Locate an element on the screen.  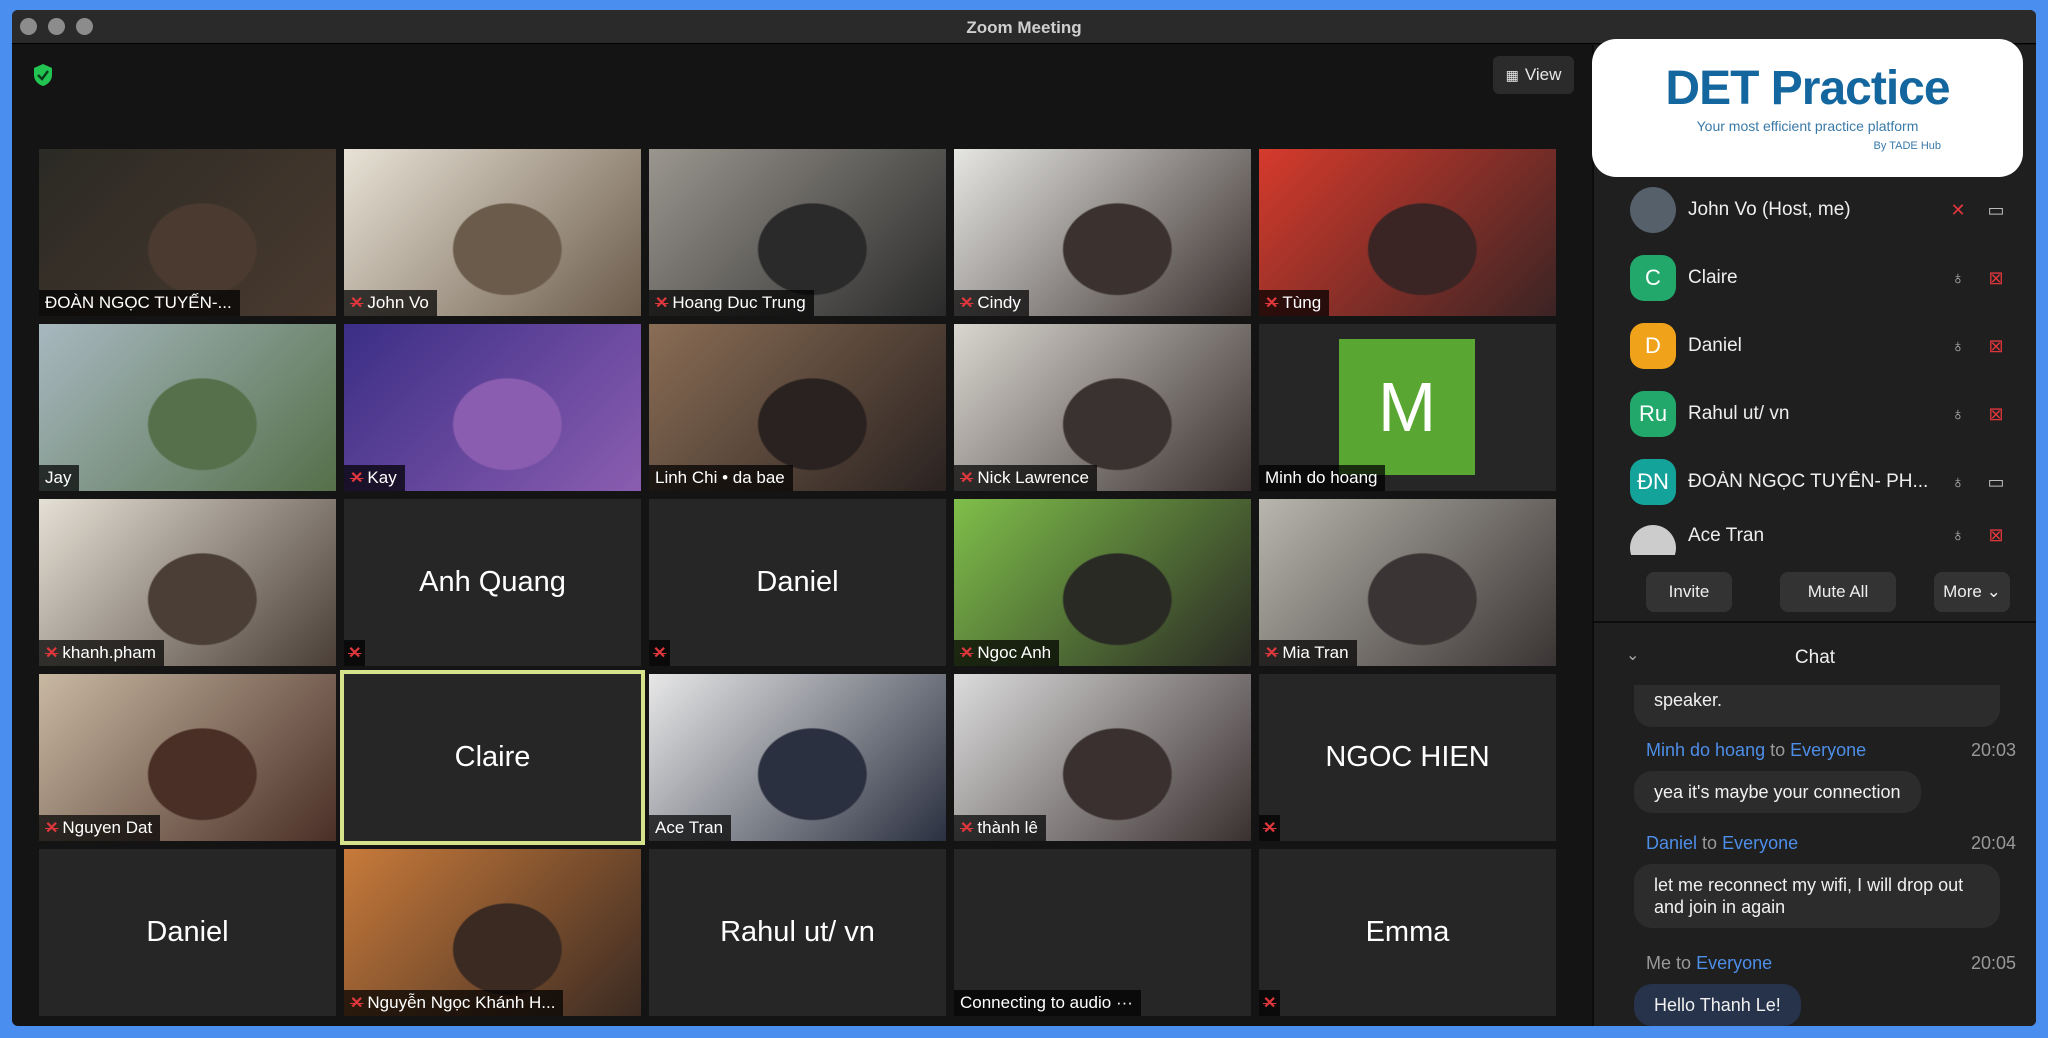
video-tile: ✕ Nick Lawrence is located at coordinates (1102, 407).